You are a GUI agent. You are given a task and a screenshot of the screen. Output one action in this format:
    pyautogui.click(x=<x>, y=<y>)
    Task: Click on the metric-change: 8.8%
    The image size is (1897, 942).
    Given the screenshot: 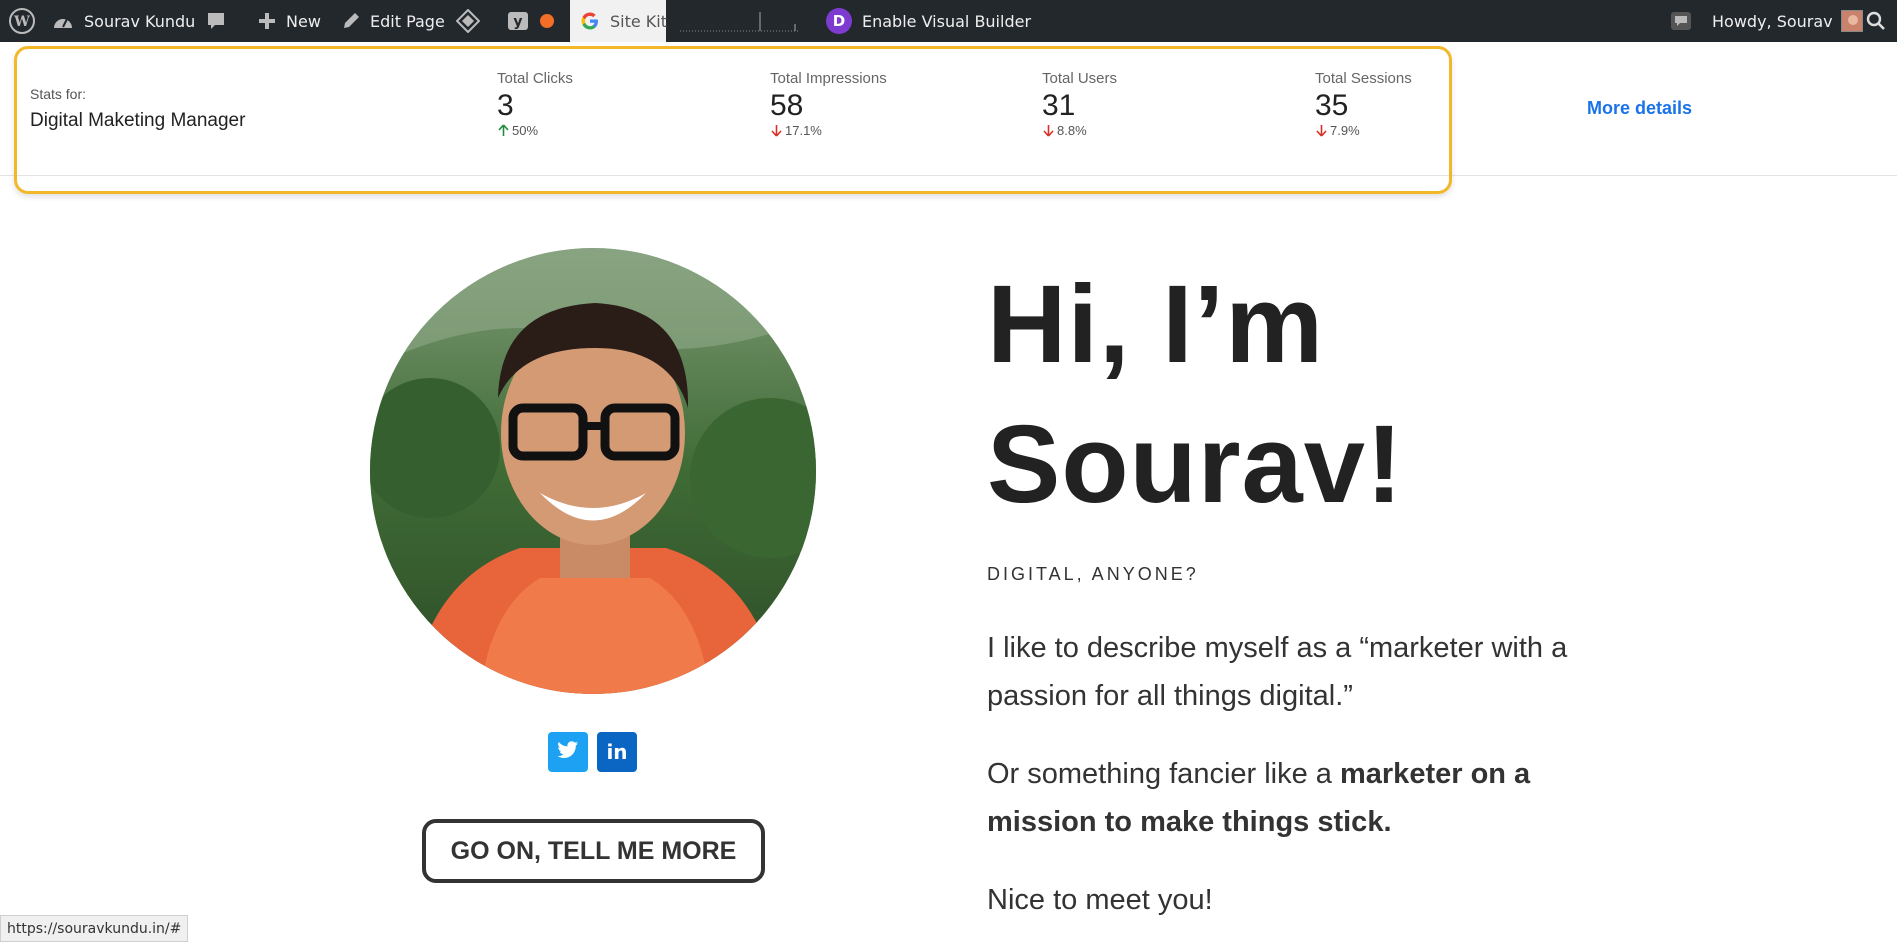 What is the action you would take?
    pyautogui.click(x=1079, y=130)
    